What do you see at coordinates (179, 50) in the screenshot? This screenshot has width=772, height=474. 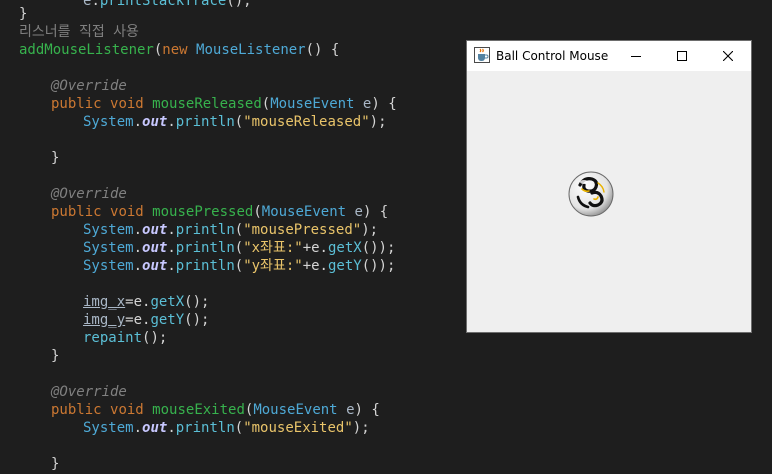 I see `code-line: addMouseListener(new MouseListener() {` at bounding box center [179, 50].